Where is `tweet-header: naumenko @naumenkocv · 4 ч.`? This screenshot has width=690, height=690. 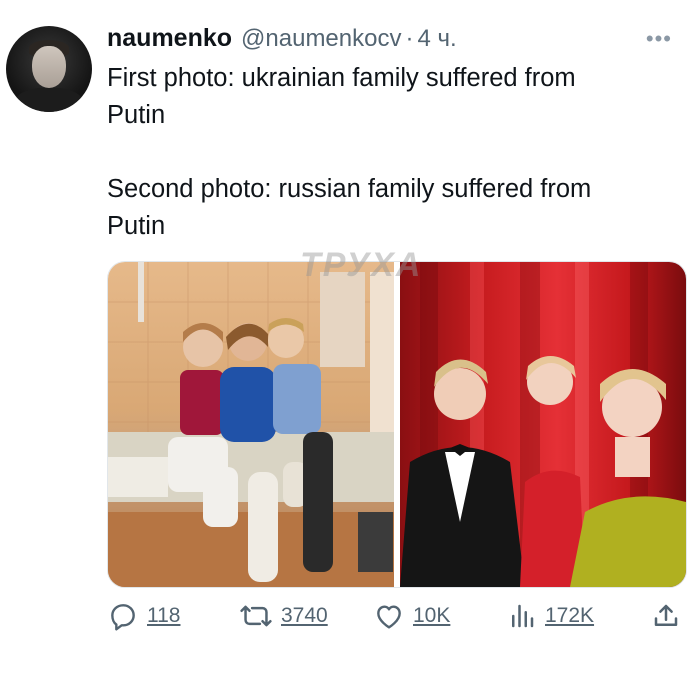
tweet-header: naumenko @naumenkocv · 4 ч. is located at coordinates (282, 39).